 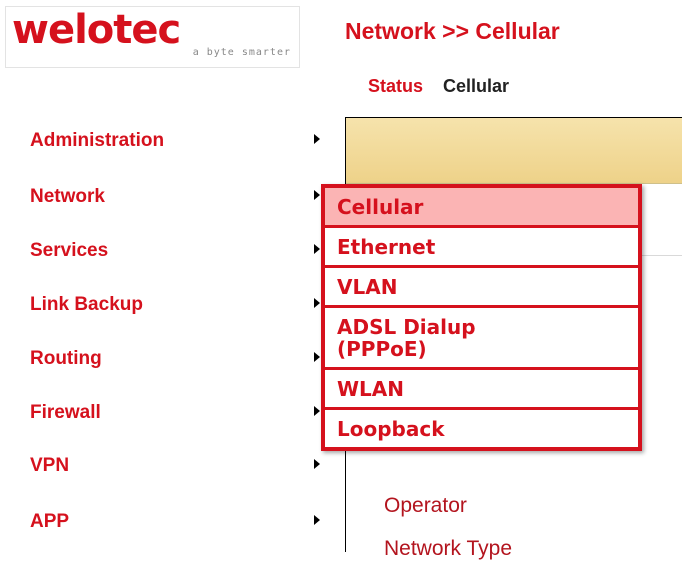 What do you see at coordinates (481, 246) in the screenshot?
I see `submenu-item-ethernet: Ethernet` at bounding box center [481, 246].